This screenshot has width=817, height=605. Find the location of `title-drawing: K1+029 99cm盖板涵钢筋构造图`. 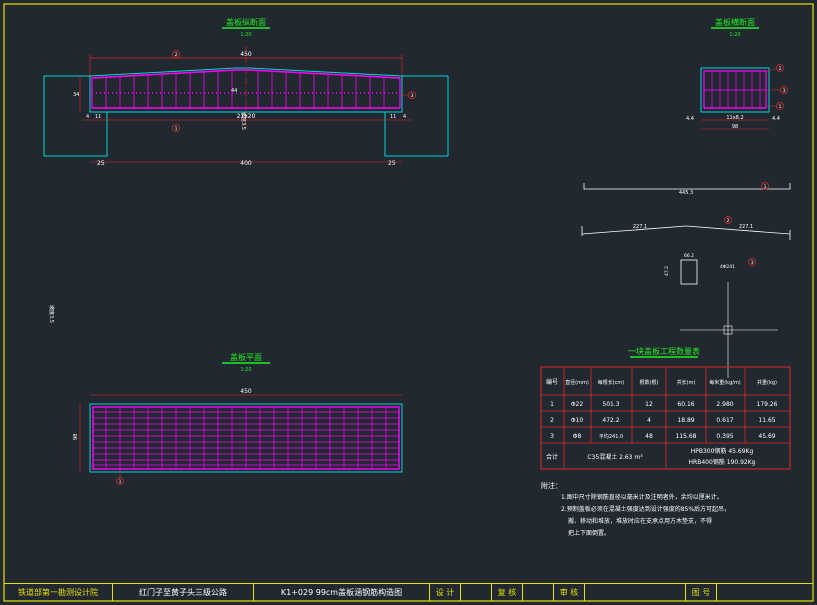

title-drawing: K1+029 99cm盖板涵钢筋构造图 is located at coordinates (342, 592).